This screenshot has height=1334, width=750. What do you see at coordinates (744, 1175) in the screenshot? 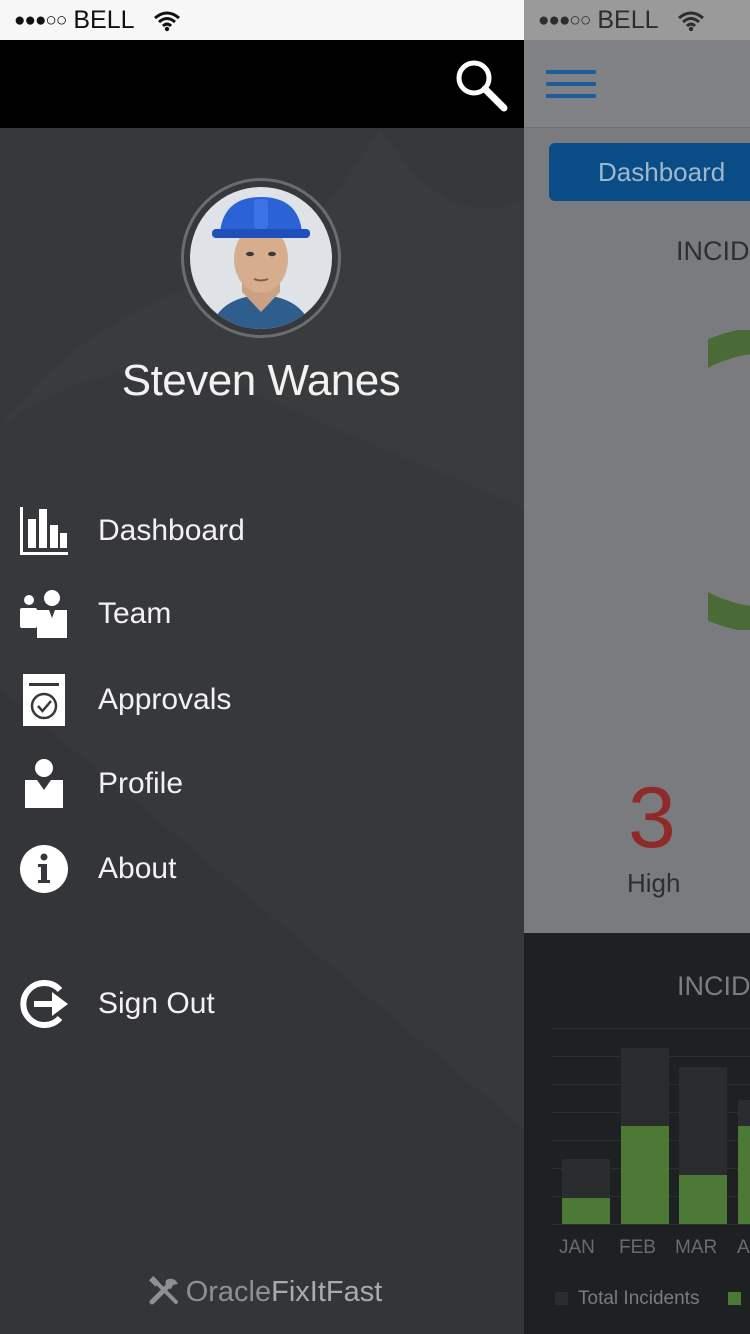
I see `bar-value-a` at bounding box center [744, 1175].